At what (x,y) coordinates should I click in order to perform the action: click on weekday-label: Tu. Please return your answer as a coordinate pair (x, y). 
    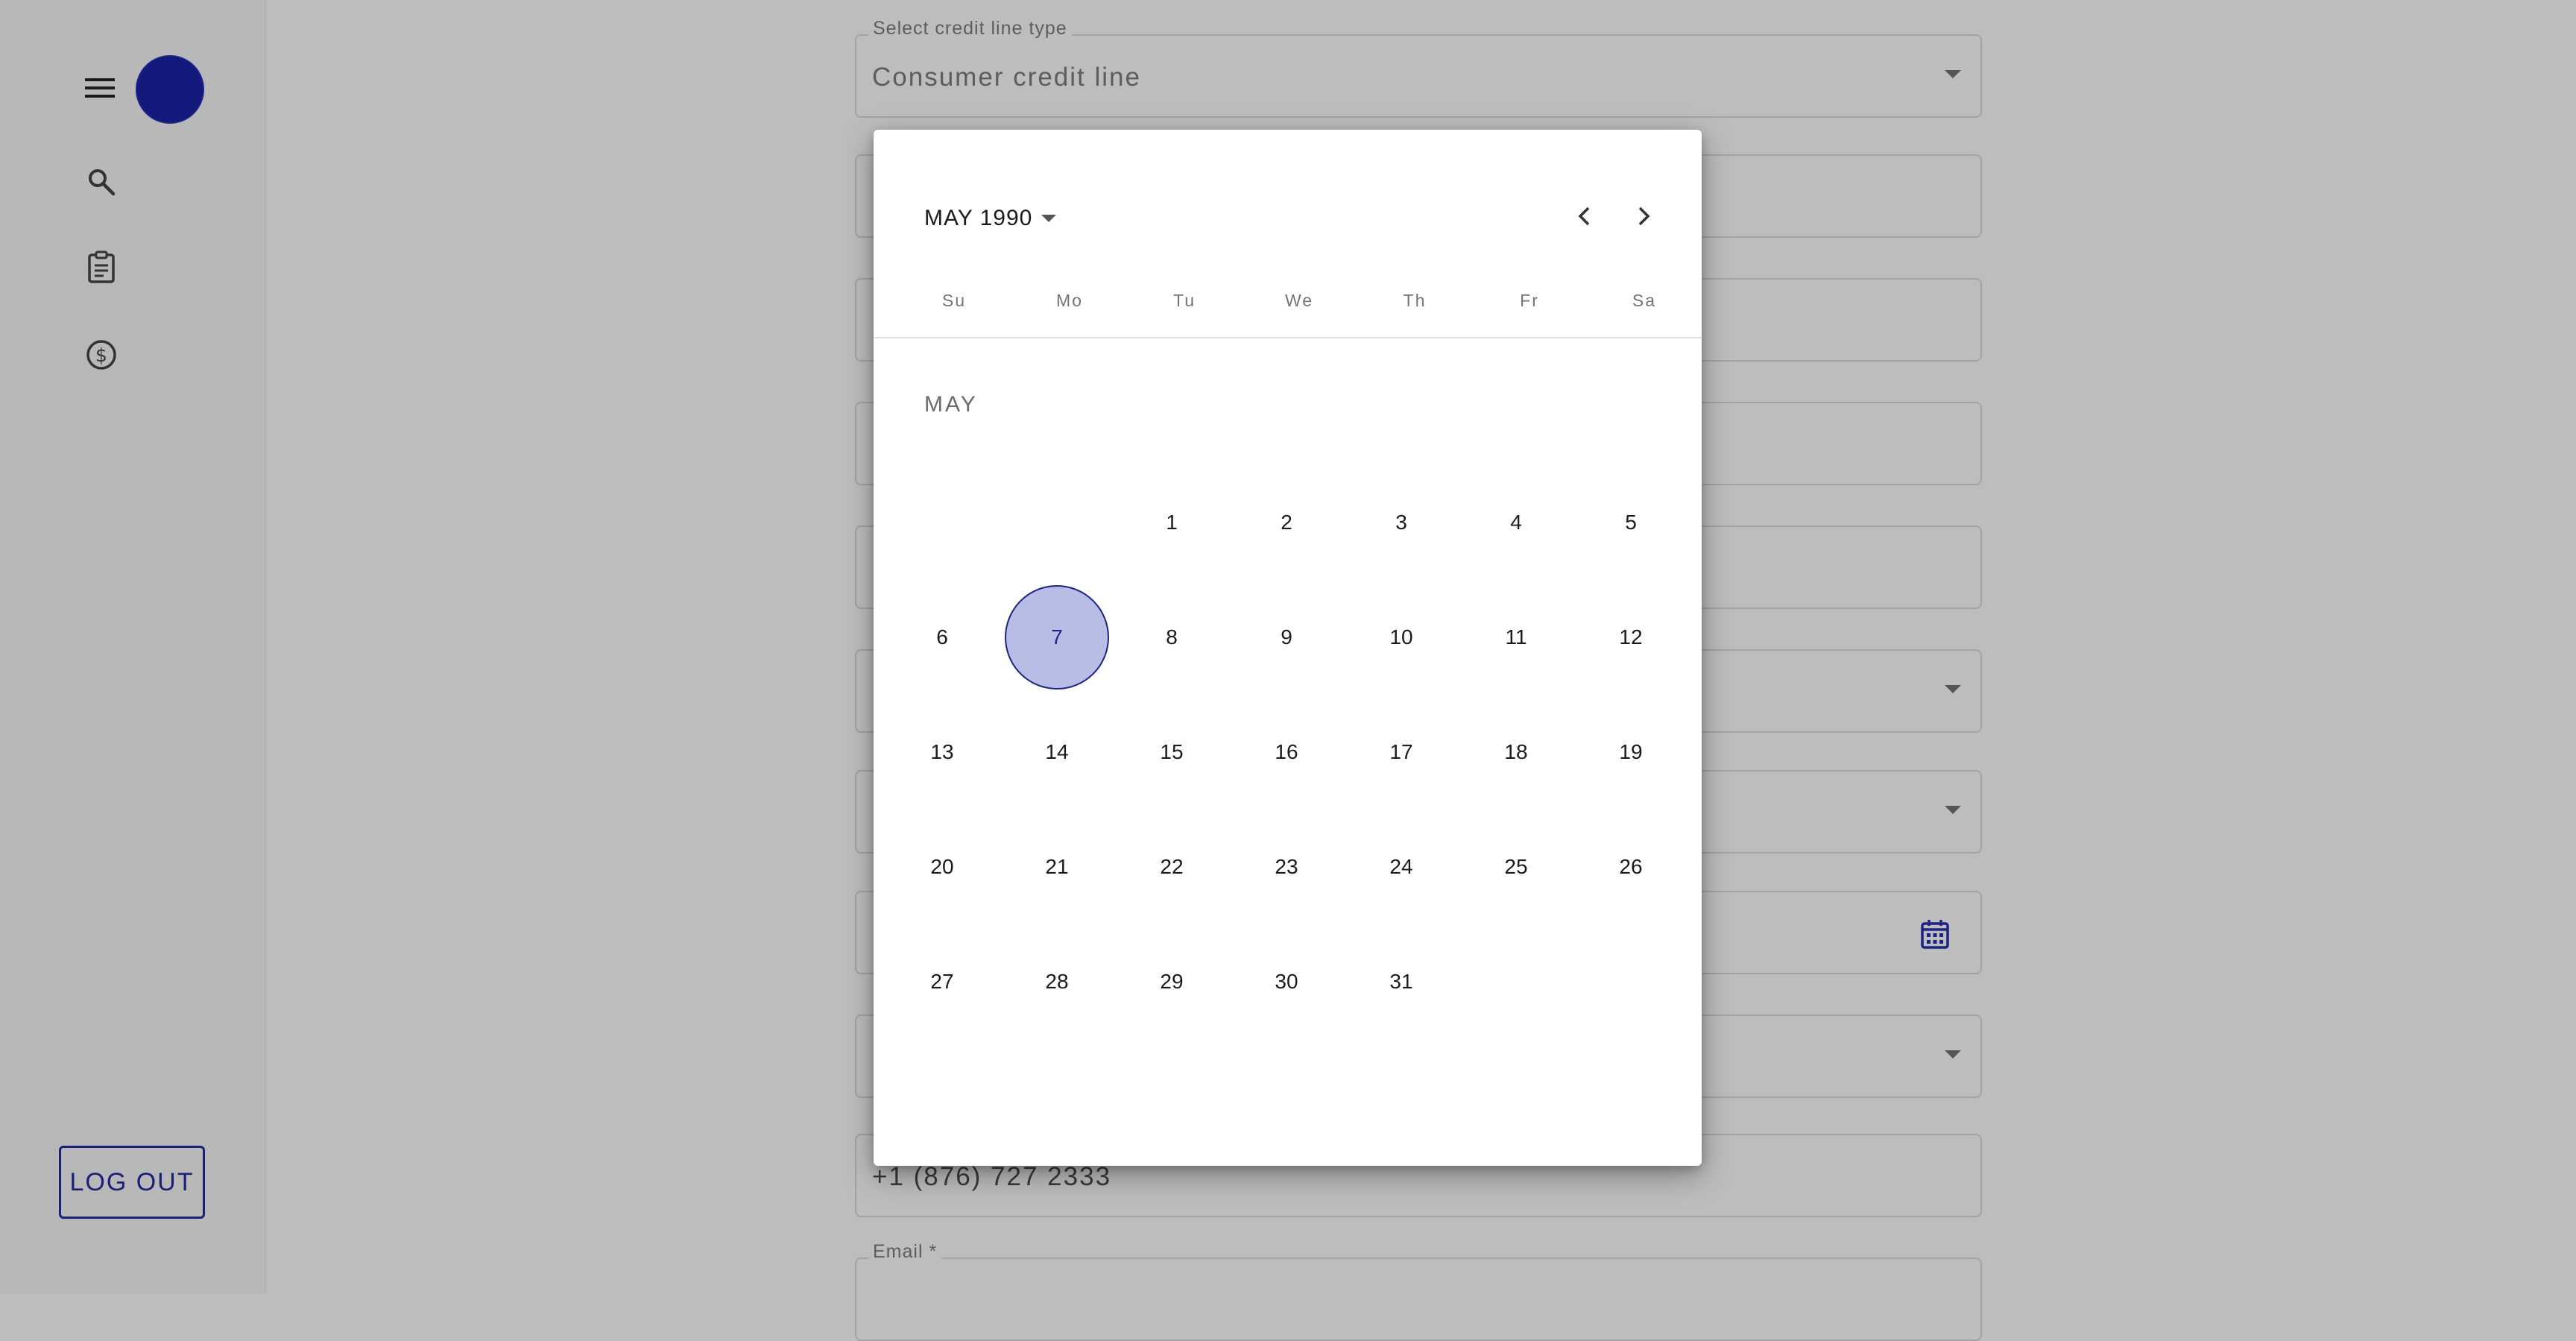
    Looking at the image, I should click on (1184, 300).